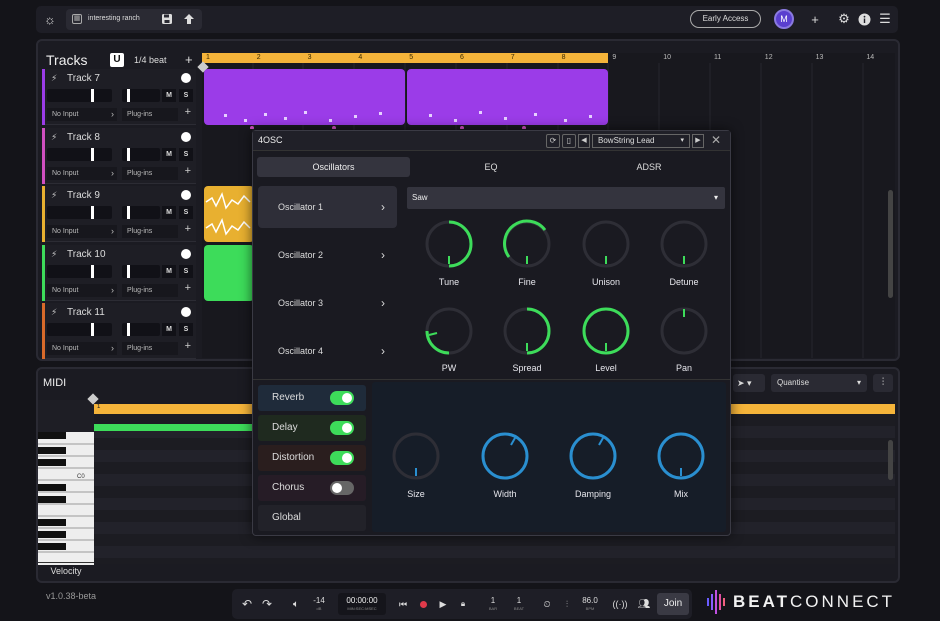 Image resolution: width=940 pixels, height=621 pixels. What do you see at coordinates (593, 456) in the screenshot?
I see `damping-knob` at bounding box center [593, 456].